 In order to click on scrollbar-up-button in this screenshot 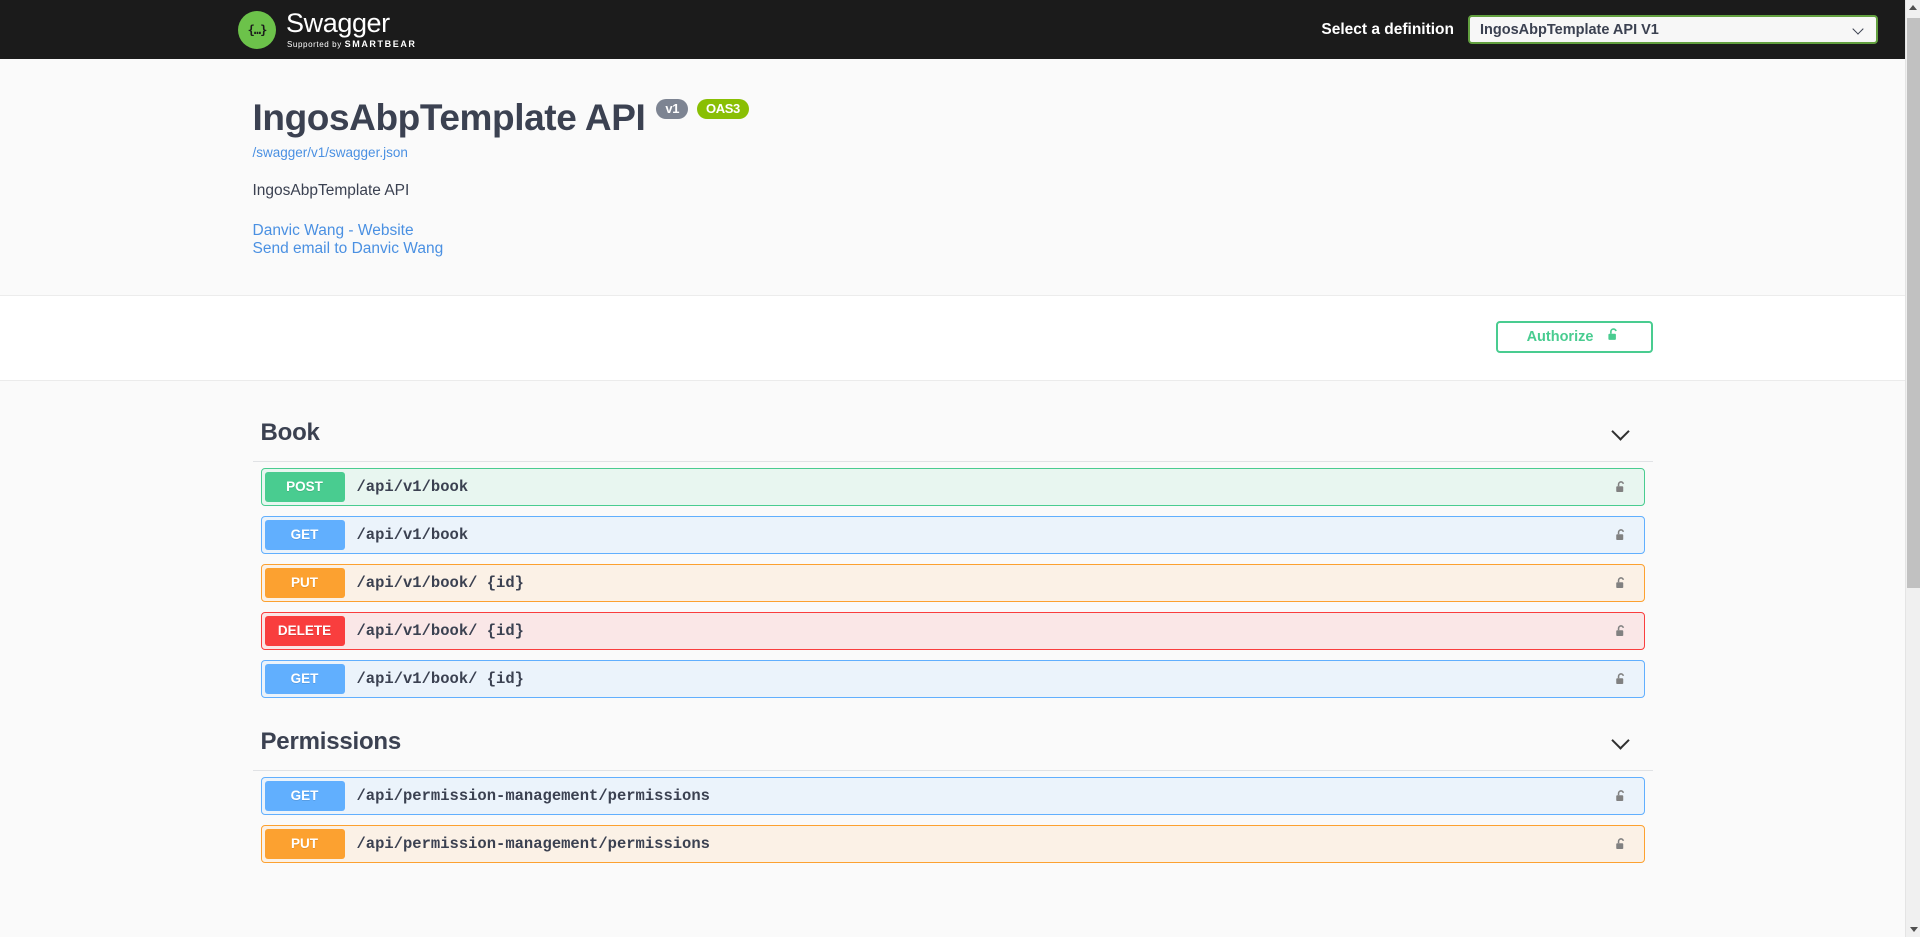, I will do `click(1913, 7)`.